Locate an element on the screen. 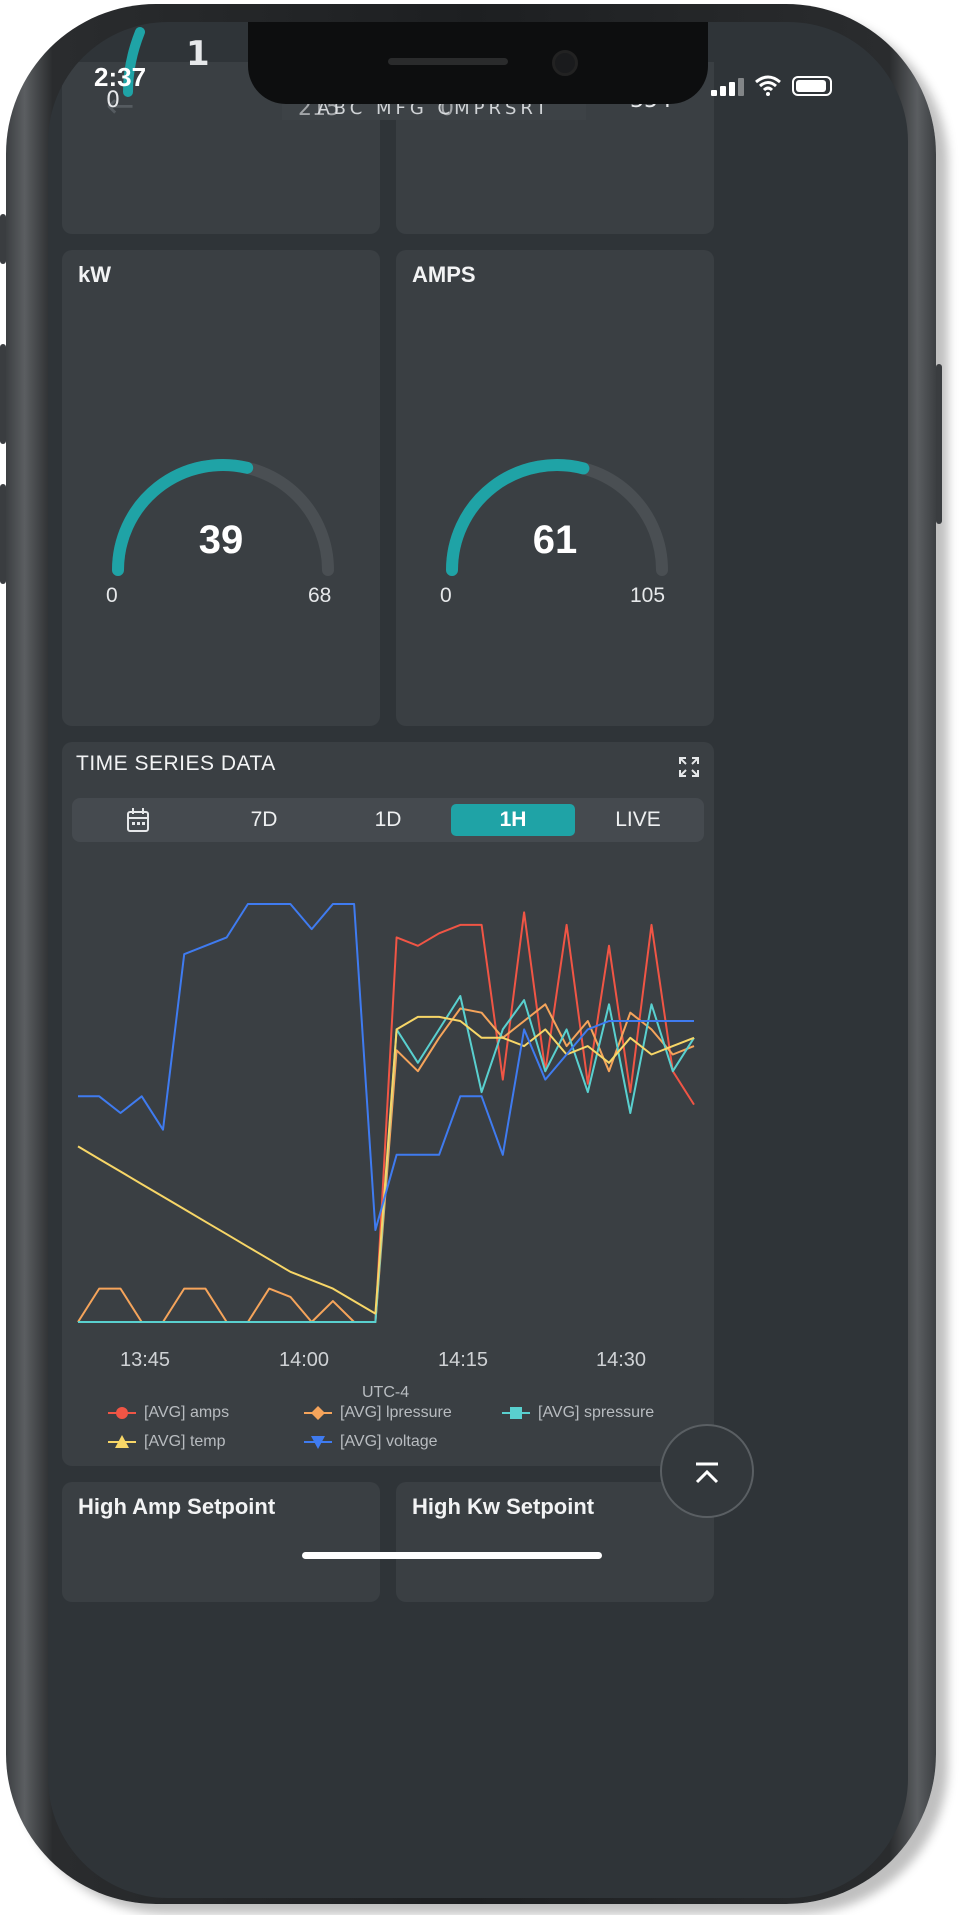  volume-up-button is located at coordinates (3, 394).